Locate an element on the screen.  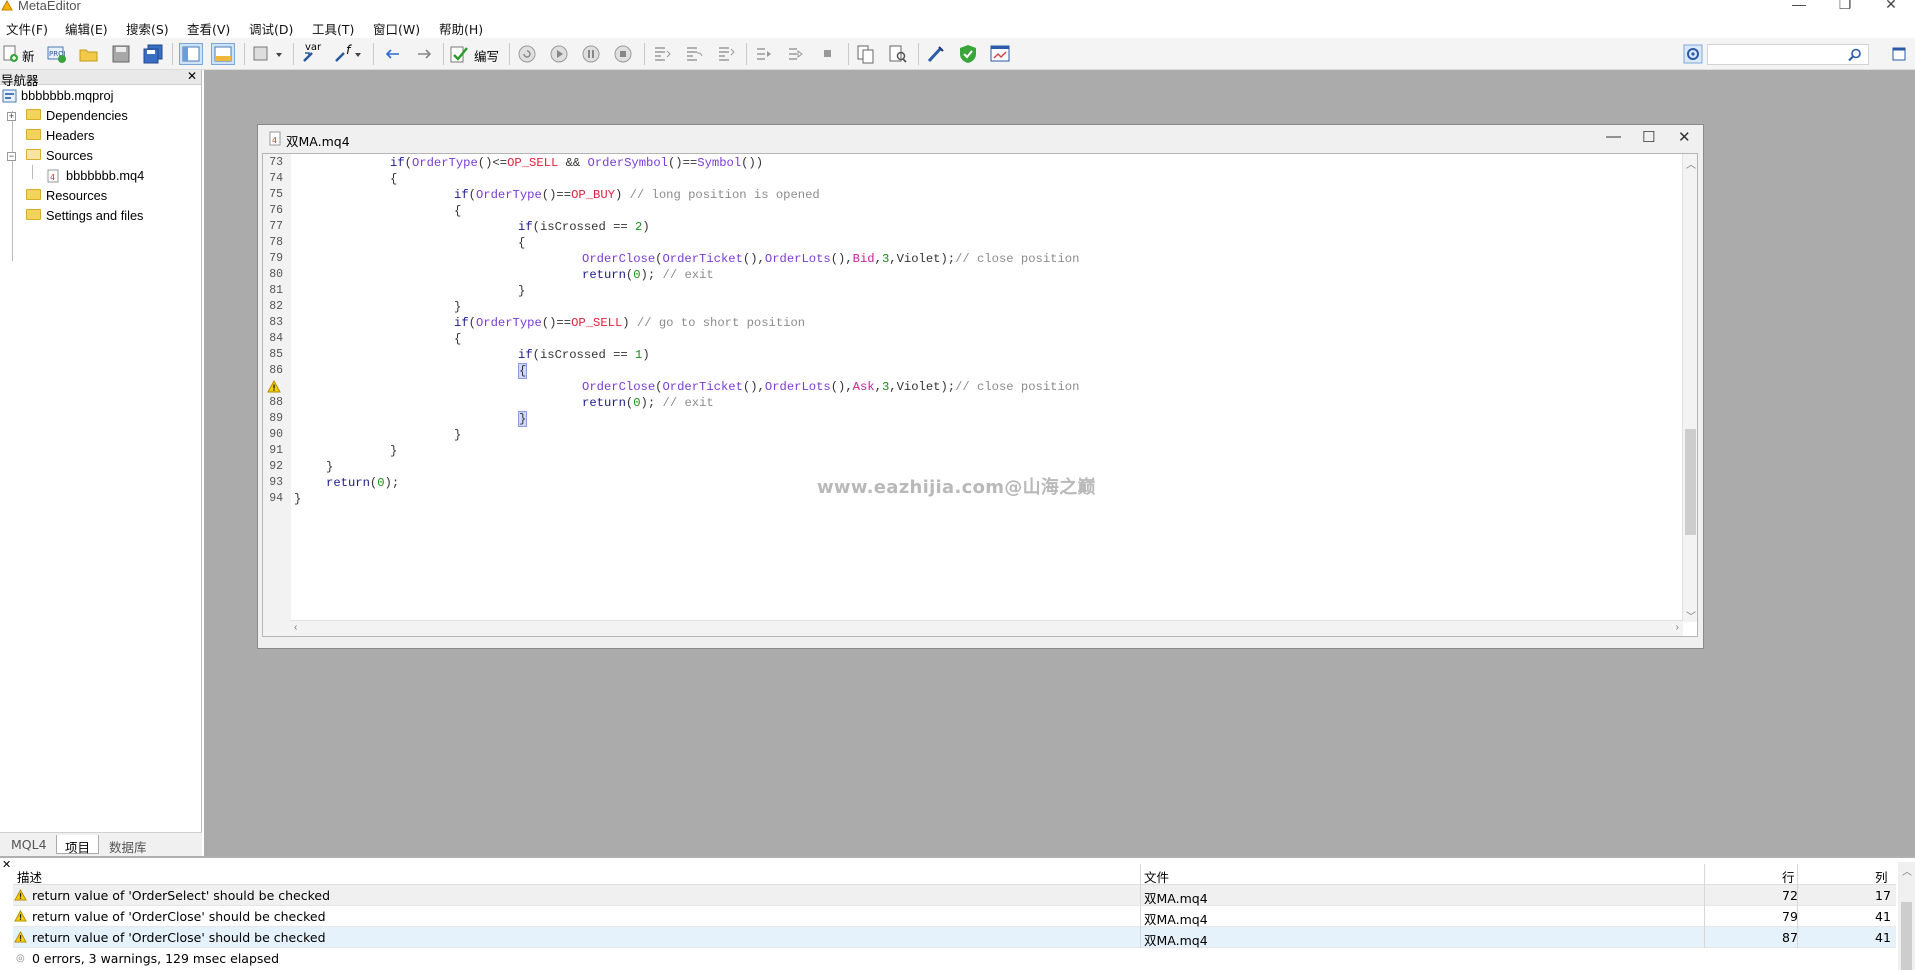
step-over-button is located at coordinates (694, 54).